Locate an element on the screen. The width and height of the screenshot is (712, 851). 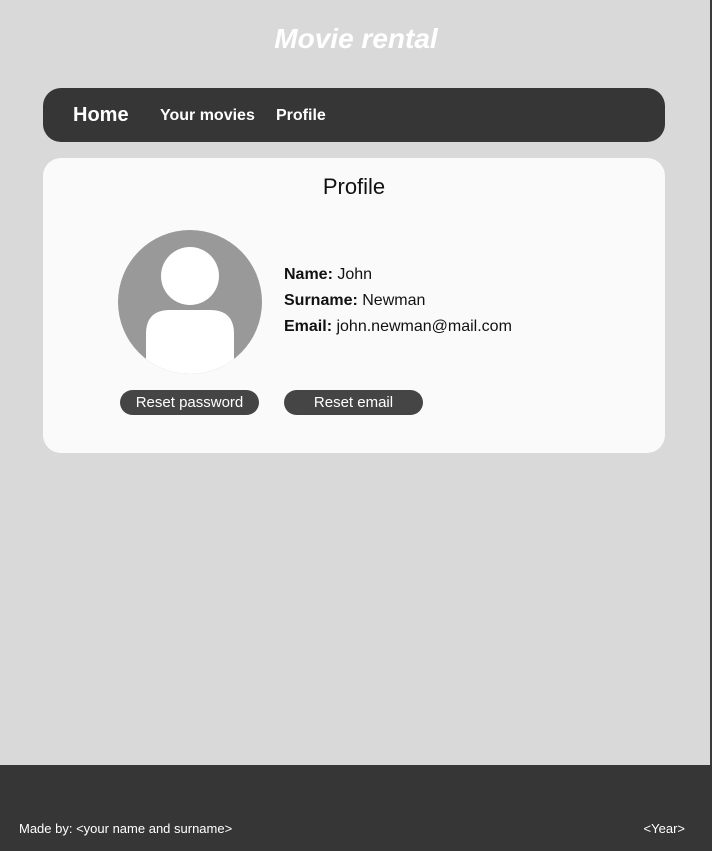
surname-label: Surname: is located at coordinates (321, 300).